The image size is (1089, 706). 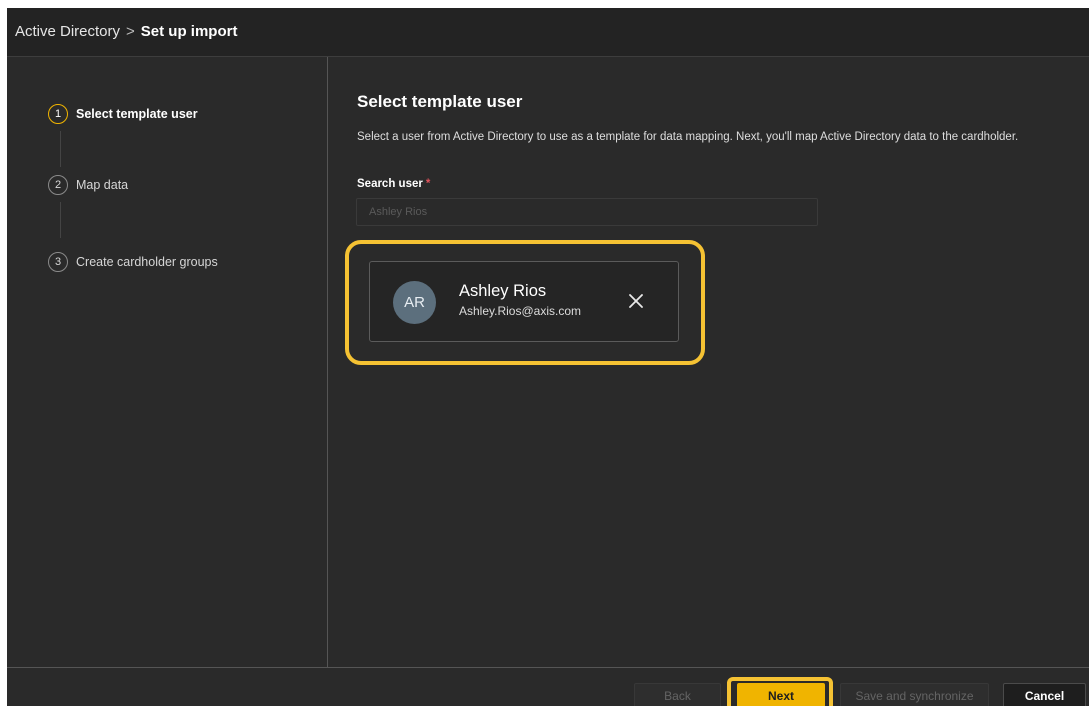 What do you see at coordinates (102, 185) in the screenshot?
I see `step-label-2: Map data` at bounding box center [102, 185].